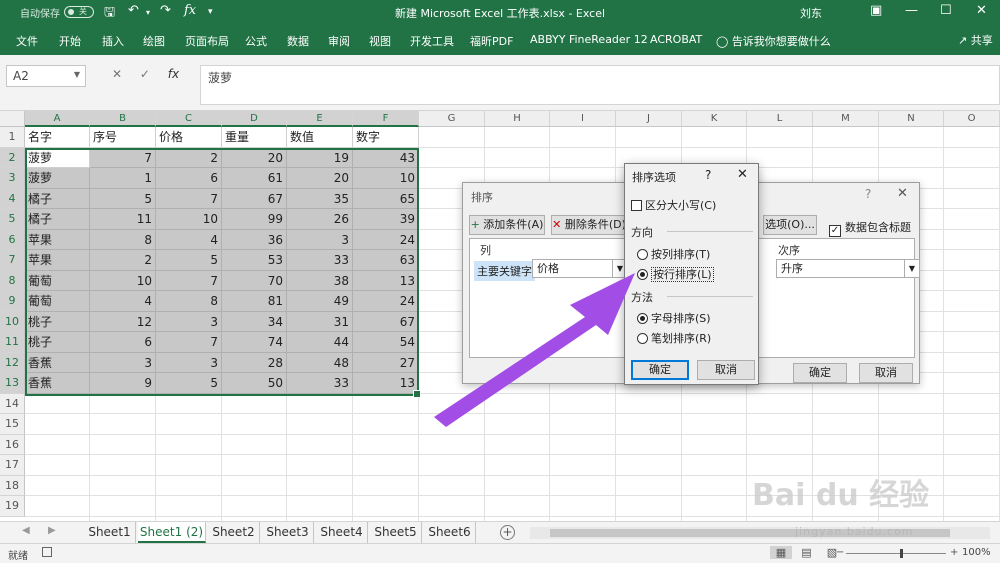 Image resolution: width=1000 pixels, height=563 pixels. I want to click on share-button: ↗ 共享, so click(975, 40).